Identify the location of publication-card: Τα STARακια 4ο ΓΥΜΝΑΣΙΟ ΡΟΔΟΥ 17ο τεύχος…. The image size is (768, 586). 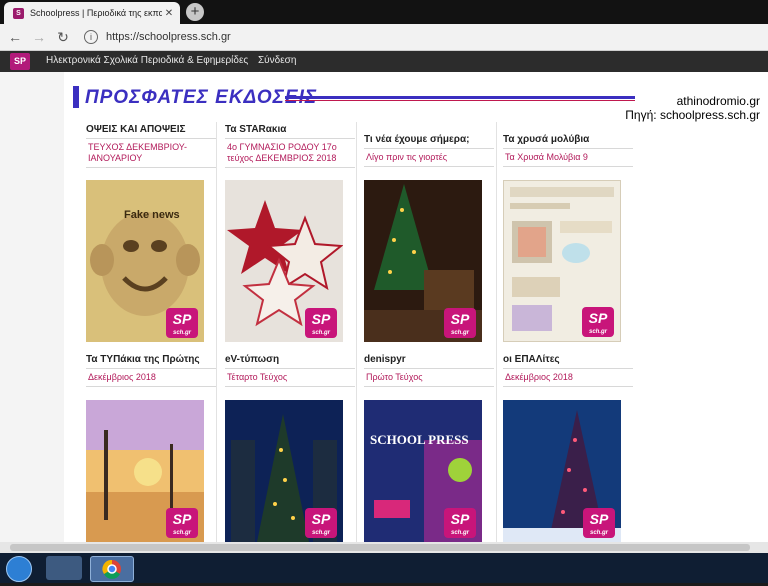
(290, 233).